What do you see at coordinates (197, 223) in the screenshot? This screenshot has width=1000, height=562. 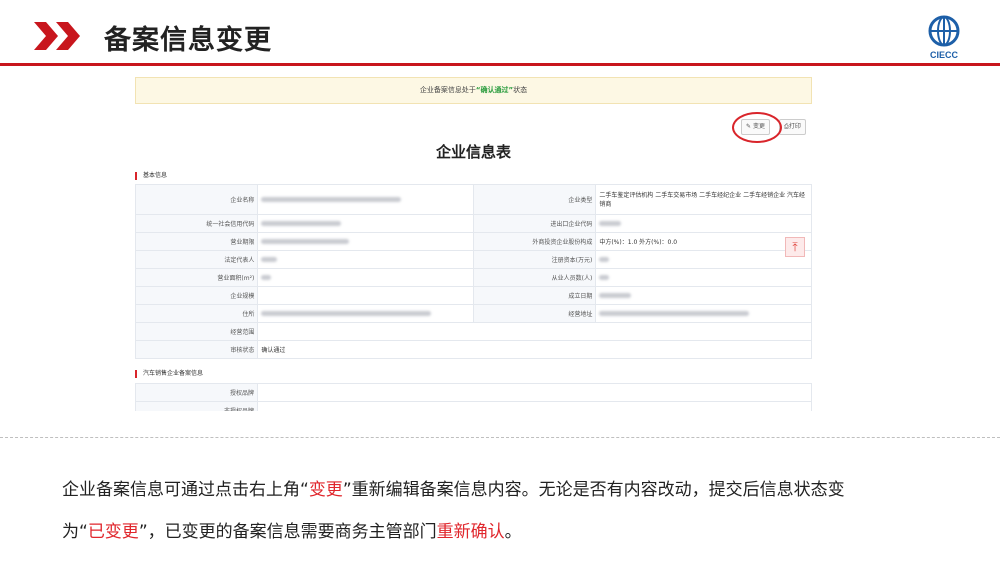 I see `label-credit-code: 统一社会信用代码` at bounding box center [197, 223].